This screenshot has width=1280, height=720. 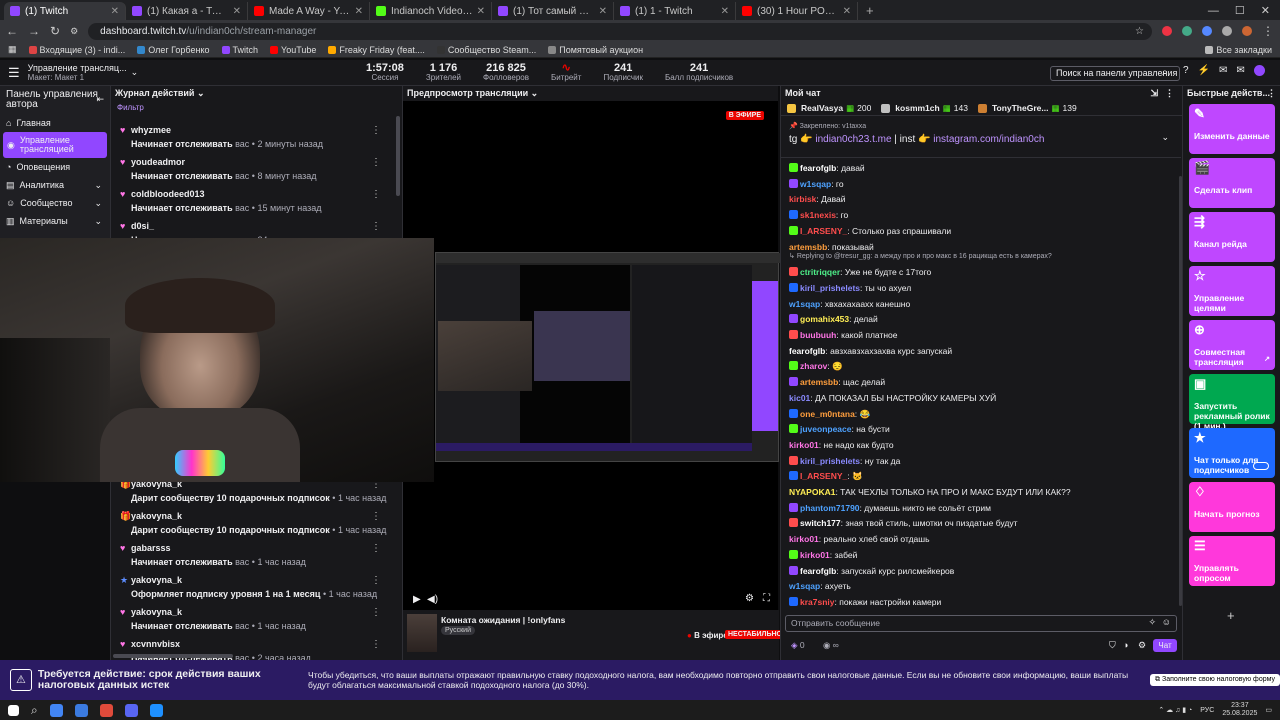 I want to click on forward-icon: →, so click(x=34, y=31).